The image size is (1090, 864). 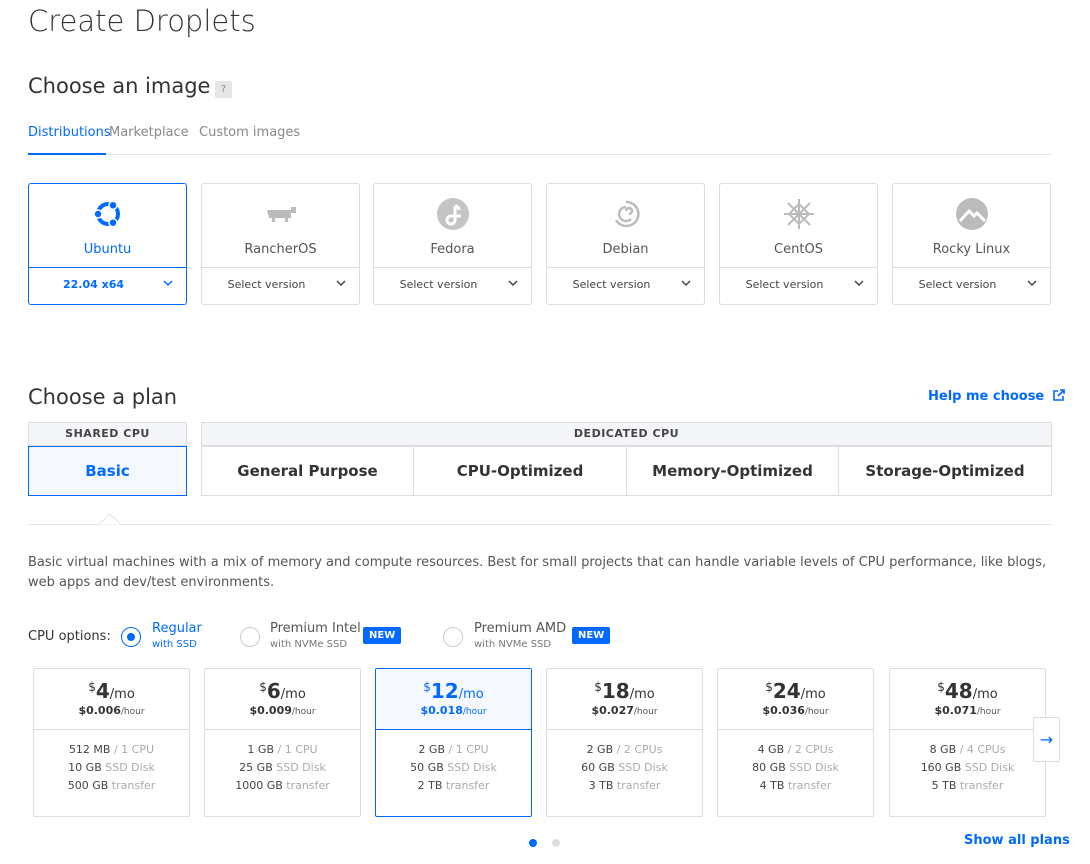 I want to click on tab-distributions: Distributions, so click(x=69, y=132).